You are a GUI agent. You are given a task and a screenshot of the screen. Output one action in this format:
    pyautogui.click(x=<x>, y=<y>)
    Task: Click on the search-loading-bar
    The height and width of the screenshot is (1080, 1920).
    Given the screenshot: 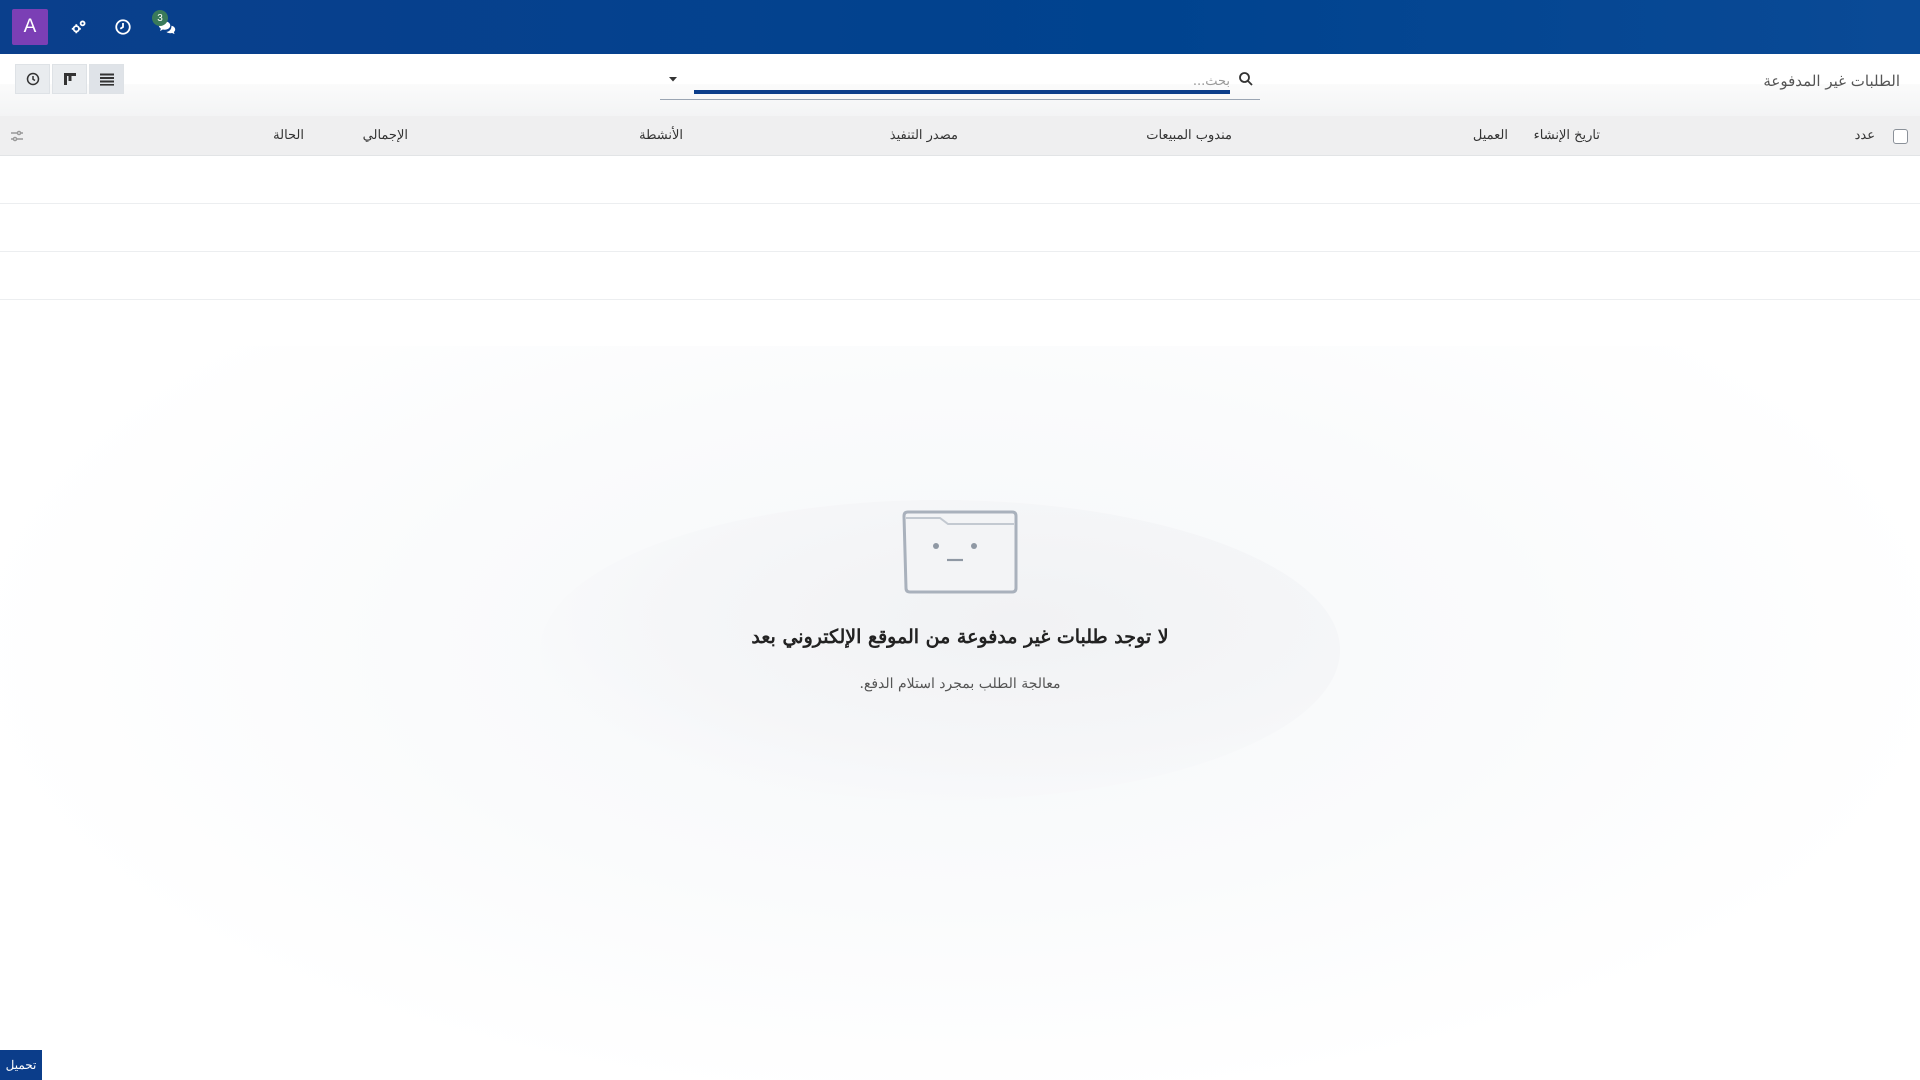 What is the action you would take?
    pyautogui.click(x=962, y=92)
    